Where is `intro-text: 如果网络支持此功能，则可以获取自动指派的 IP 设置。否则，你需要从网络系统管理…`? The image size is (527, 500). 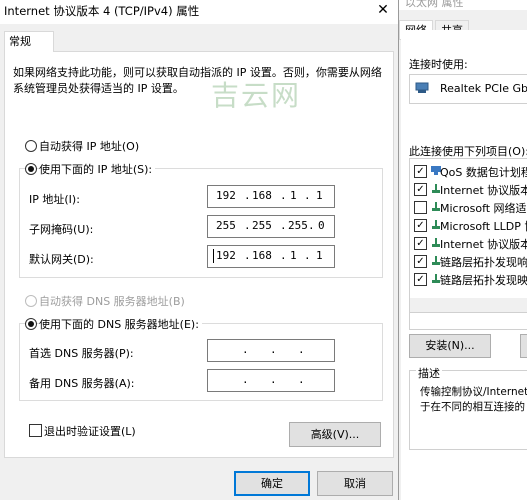 intro-text: 如果网络支持此功能，则可以获取自动指派的 IP 设置。否则，你需要从网络系统管理… is located at coordinates (197, 80).